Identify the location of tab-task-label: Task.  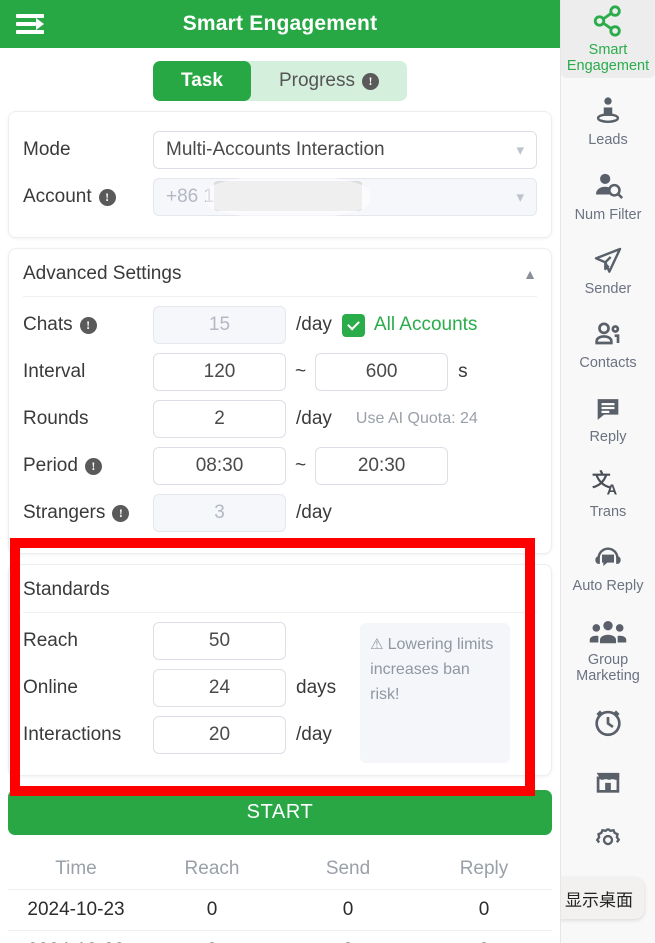
(202, 80).